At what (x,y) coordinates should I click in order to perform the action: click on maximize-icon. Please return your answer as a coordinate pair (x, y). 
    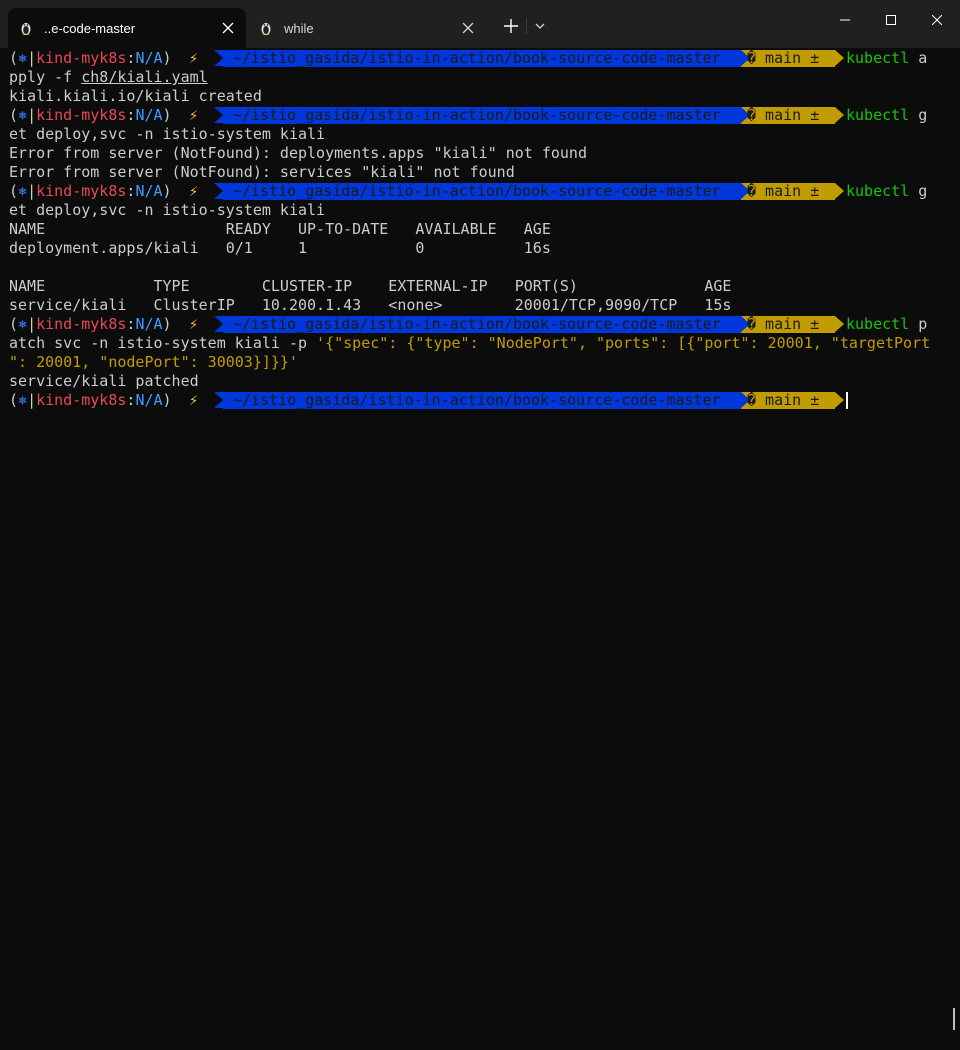
    Looking at the image, I should click on (891, 20).